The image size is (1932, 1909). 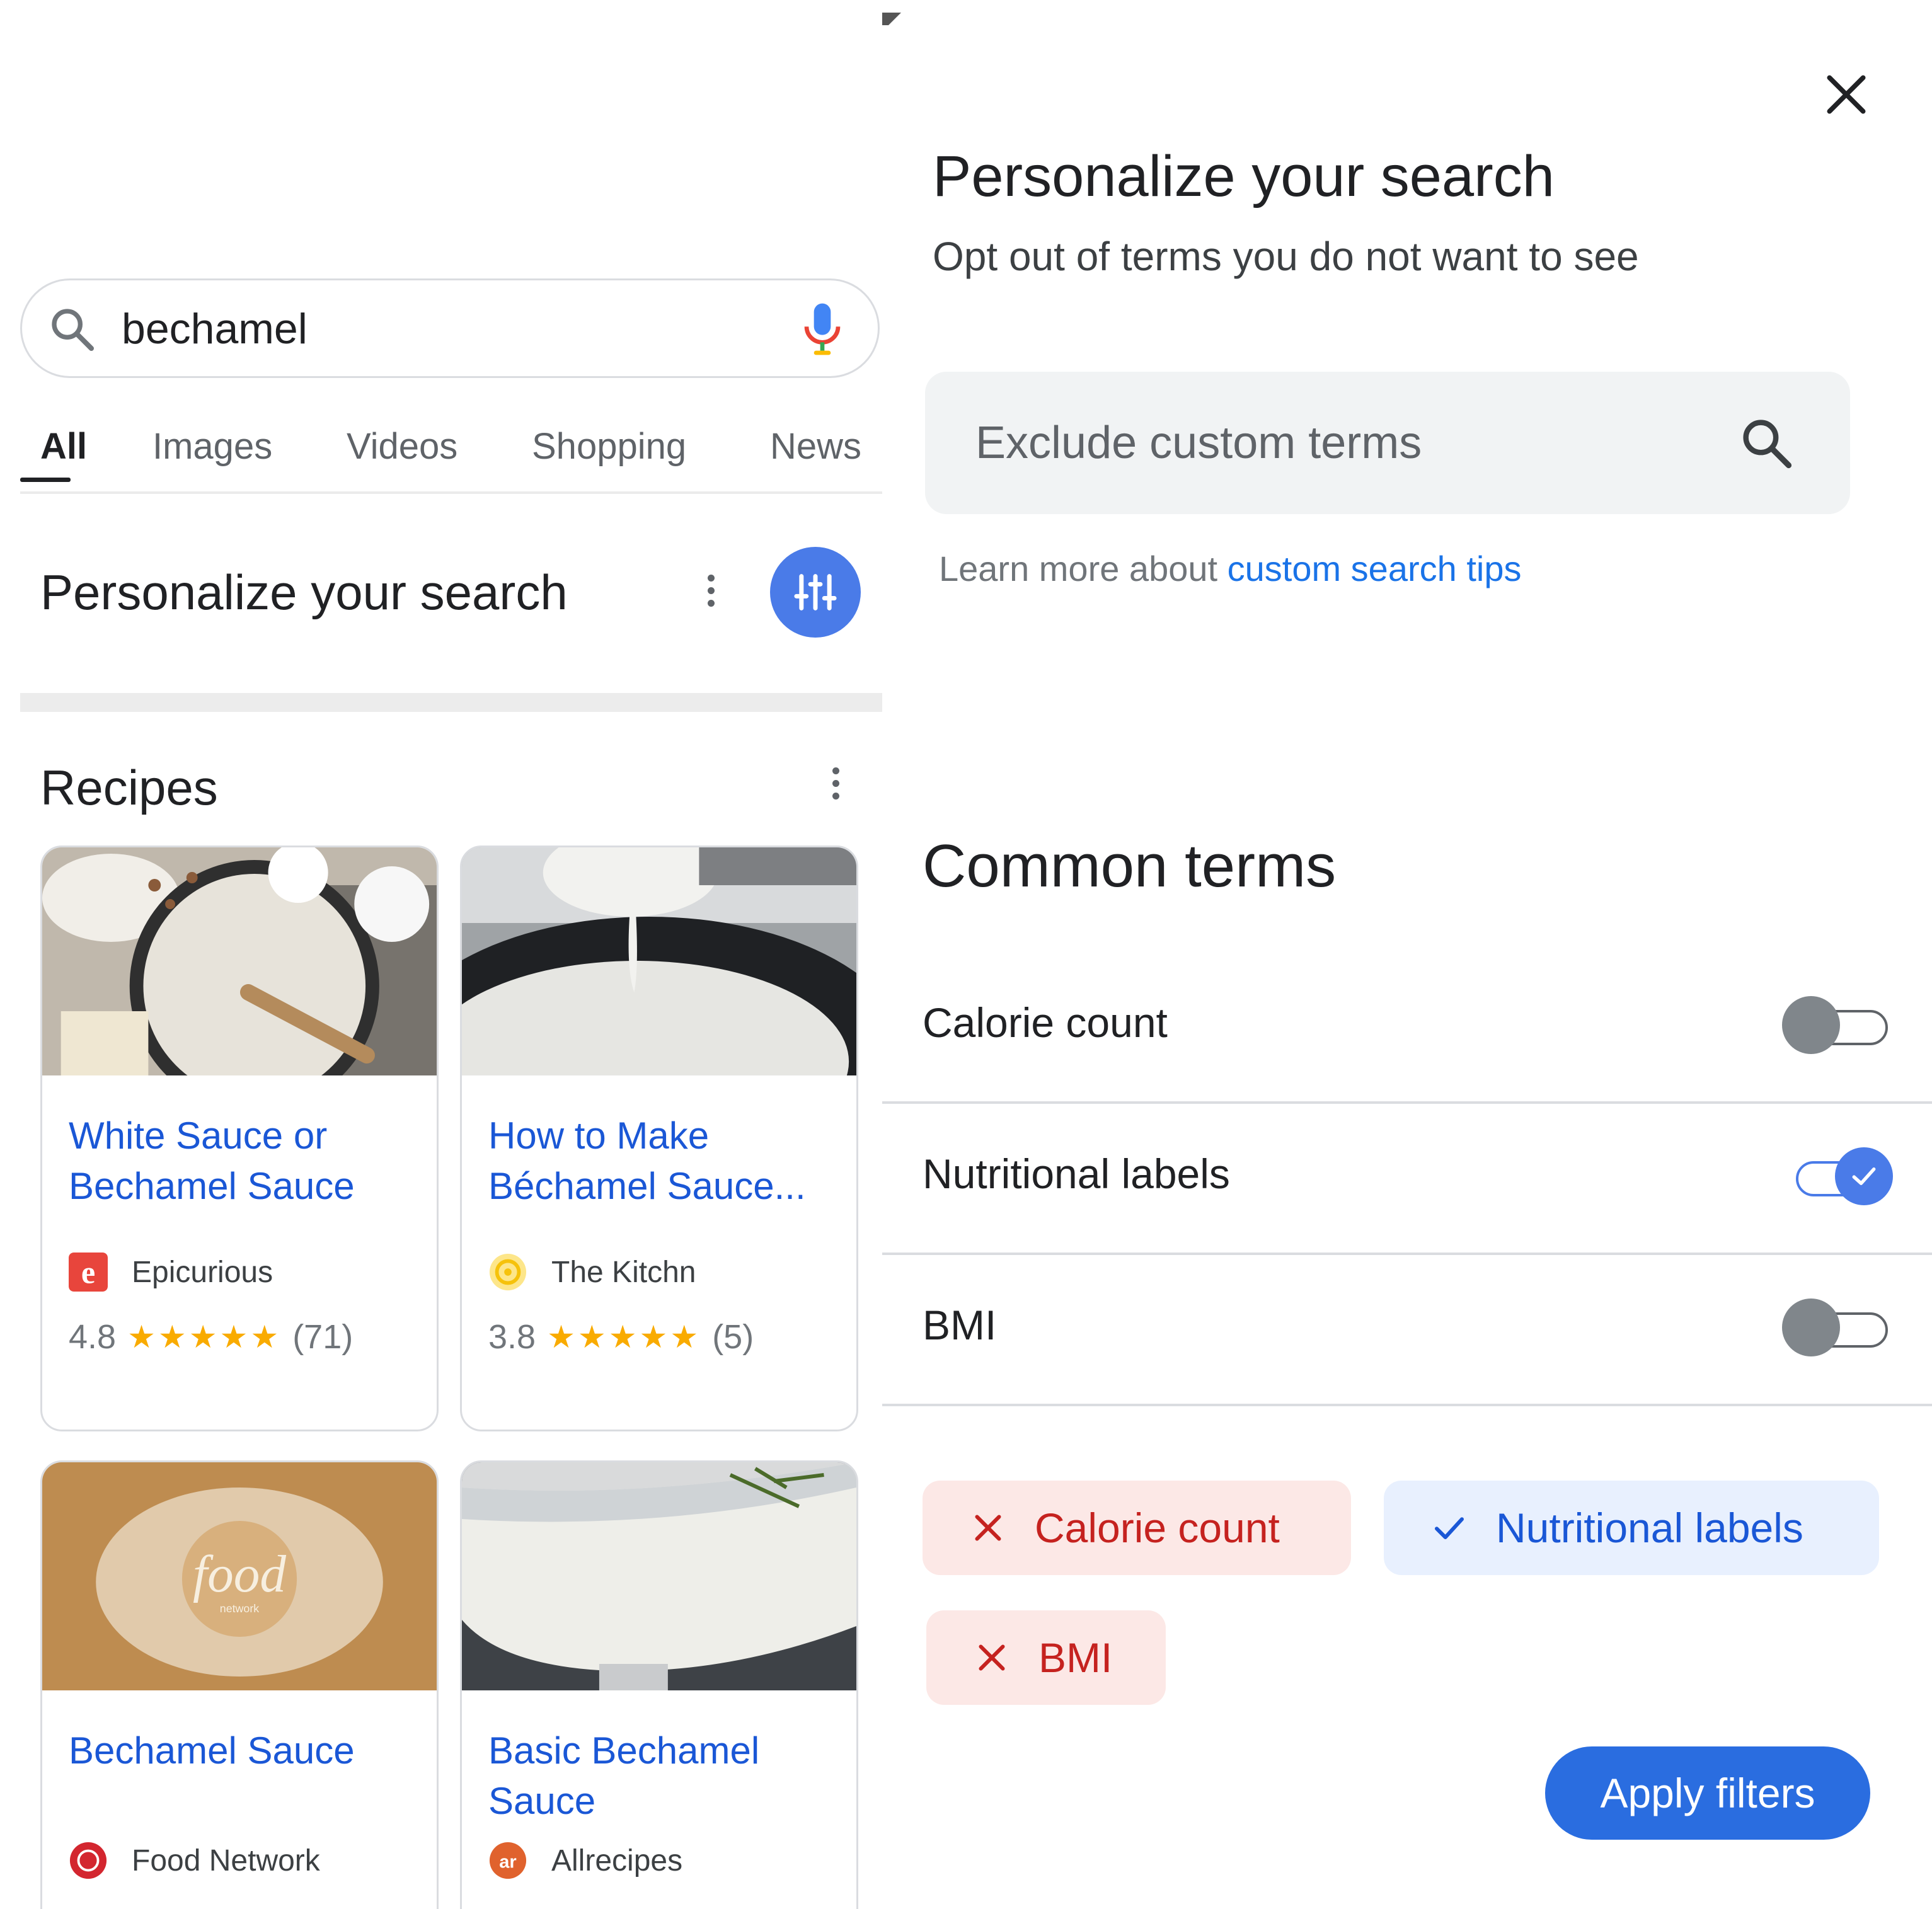 I want to click on tab-news: News, so click(x=815, y=446).